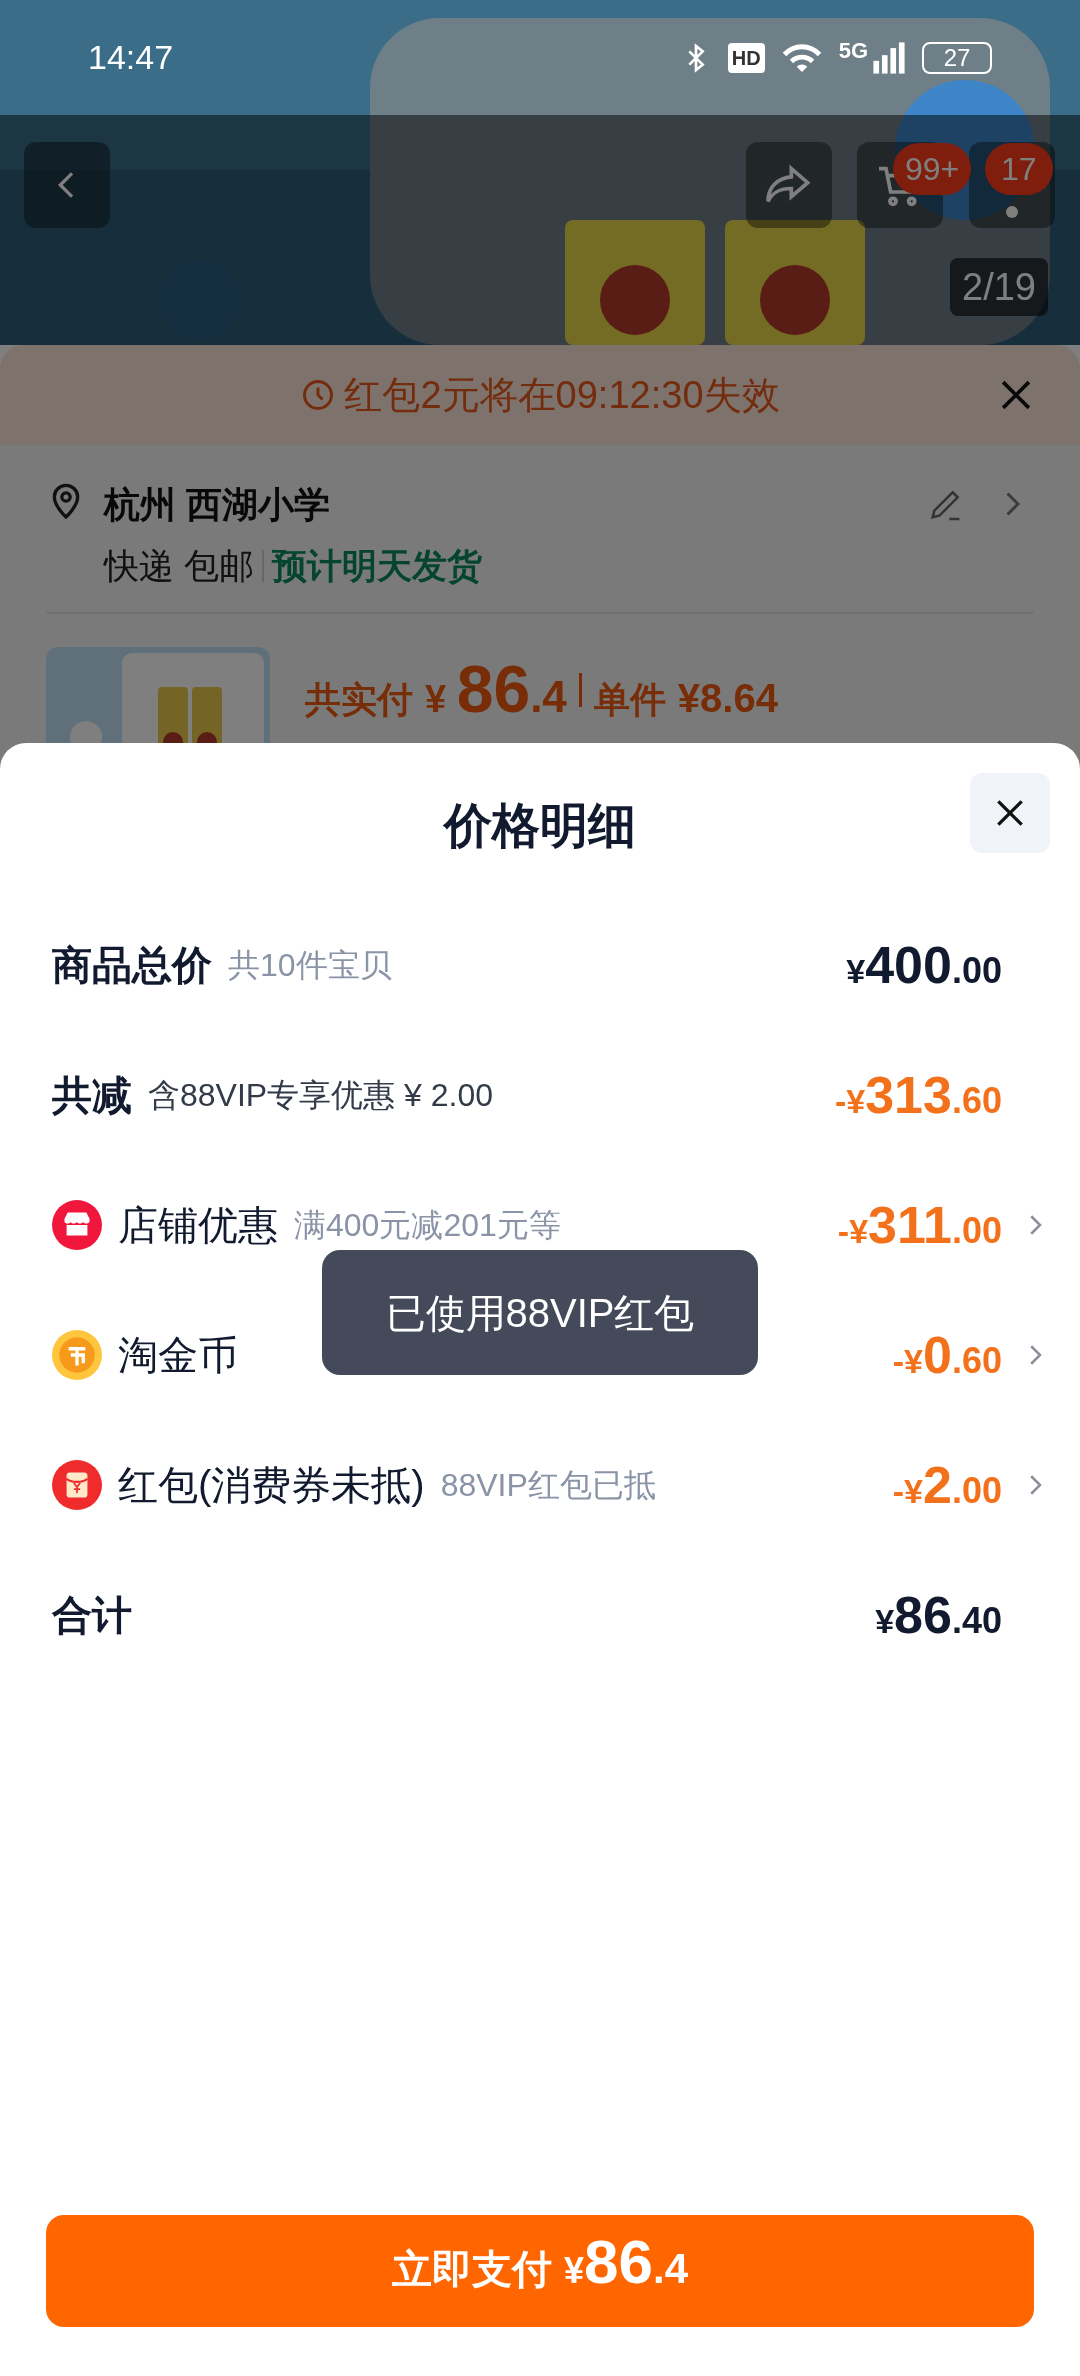 This screenshot has width=1080, height=2376. Describe the element at coordinates (918, 1095) in the screenshot. I see `row-amount: -¥313.60` at that location.